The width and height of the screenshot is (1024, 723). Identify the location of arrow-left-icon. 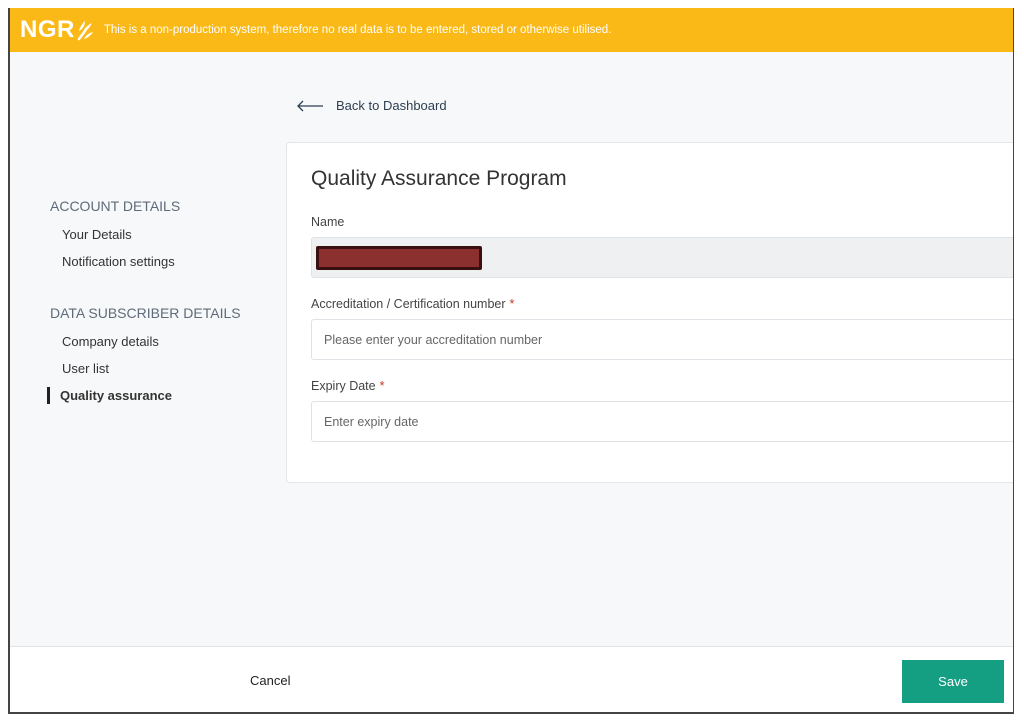
(310, 105).